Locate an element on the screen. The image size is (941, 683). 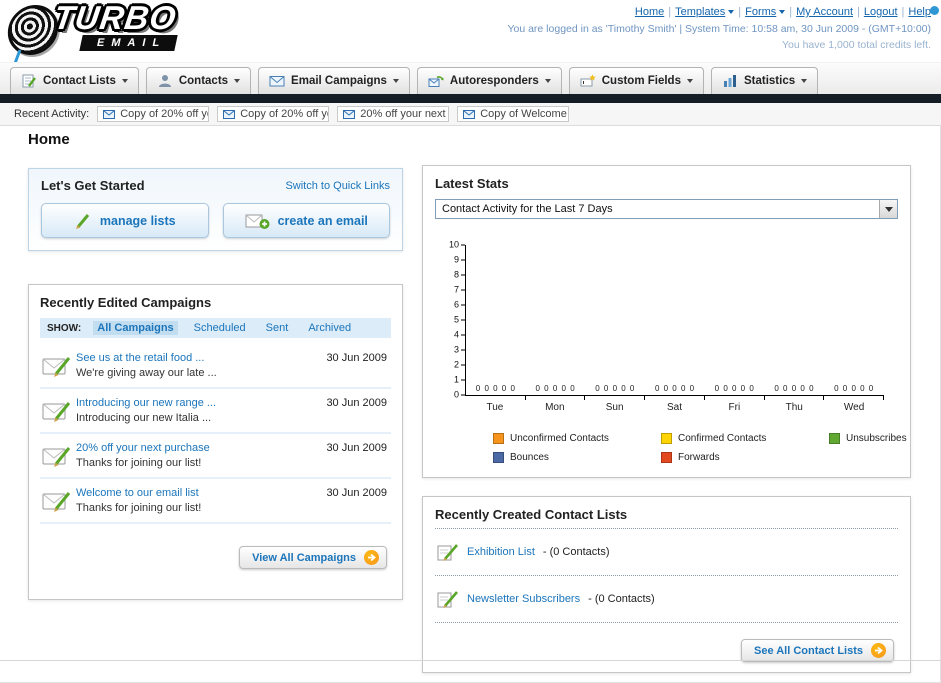
recent-activity-item: 20% off your next is located at coordinates (393, 114).